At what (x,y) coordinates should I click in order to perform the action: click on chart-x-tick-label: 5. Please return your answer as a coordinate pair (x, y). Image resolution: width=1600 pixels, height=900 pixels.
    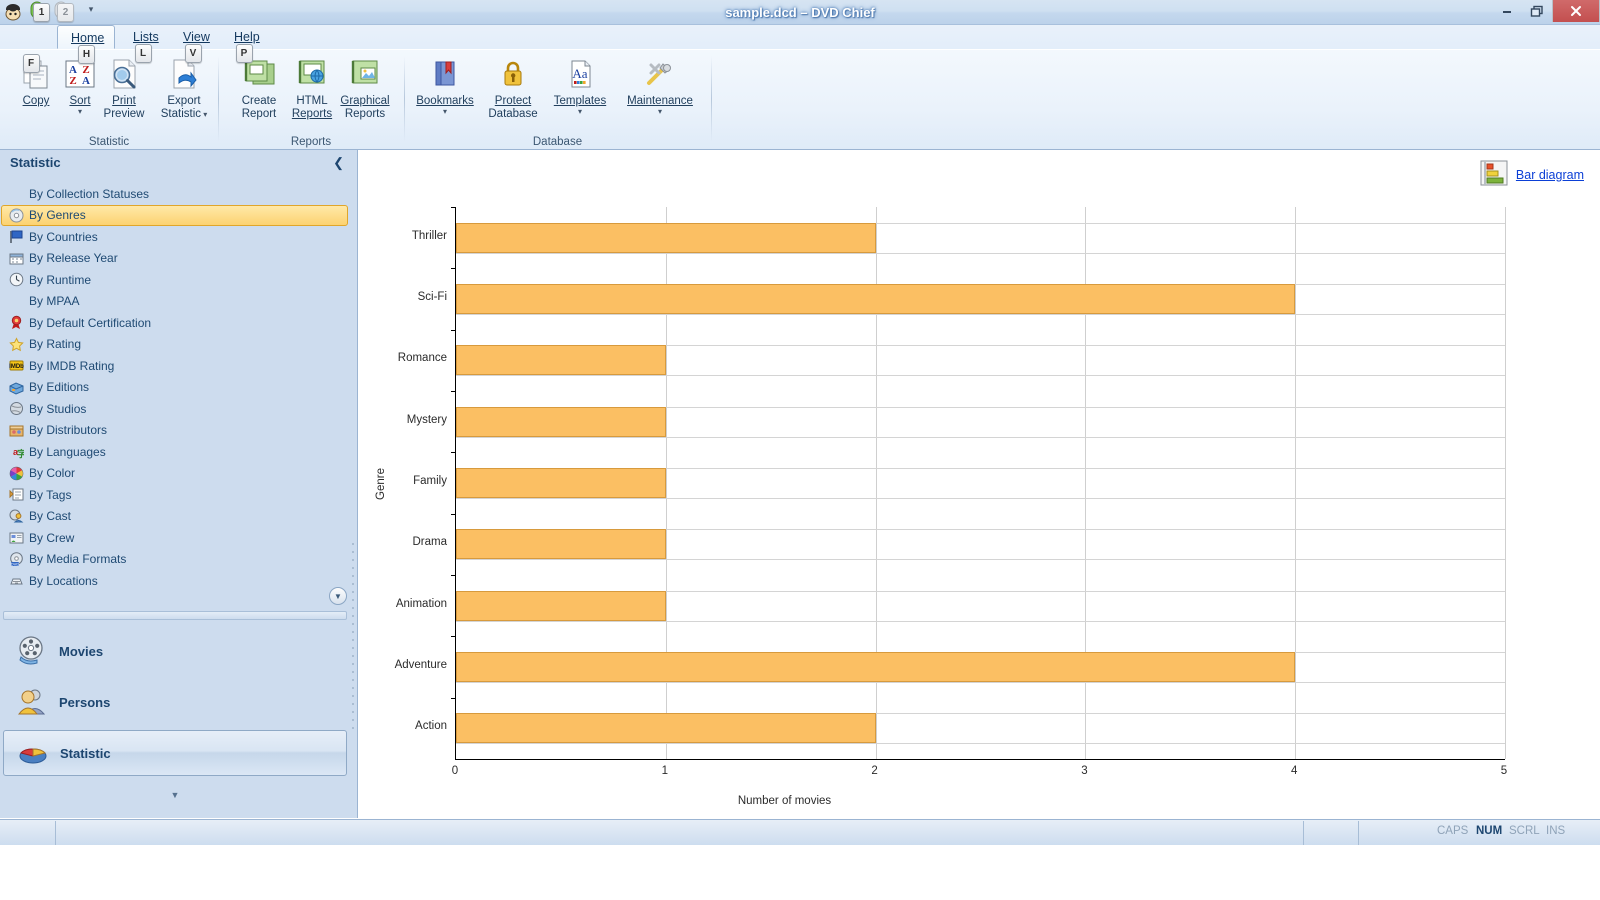
    Looking at the image, I should click on (1504, 771).